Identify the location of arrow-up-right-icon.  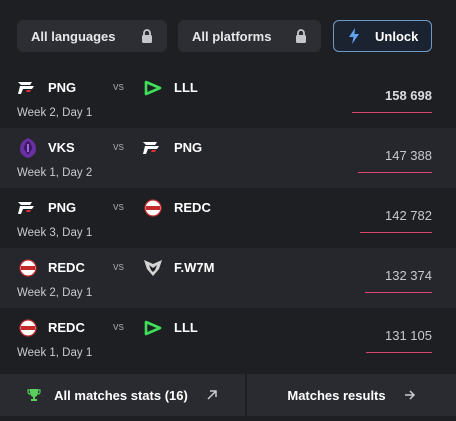
(212, 395).